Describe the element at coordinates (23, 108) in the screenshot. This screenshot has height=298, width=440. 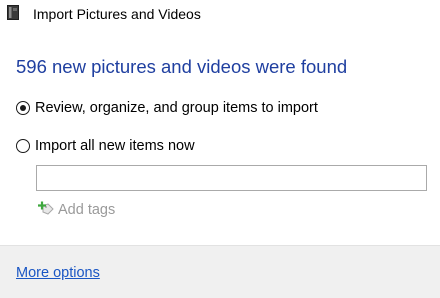
I see `review-organize-radio` at that location.